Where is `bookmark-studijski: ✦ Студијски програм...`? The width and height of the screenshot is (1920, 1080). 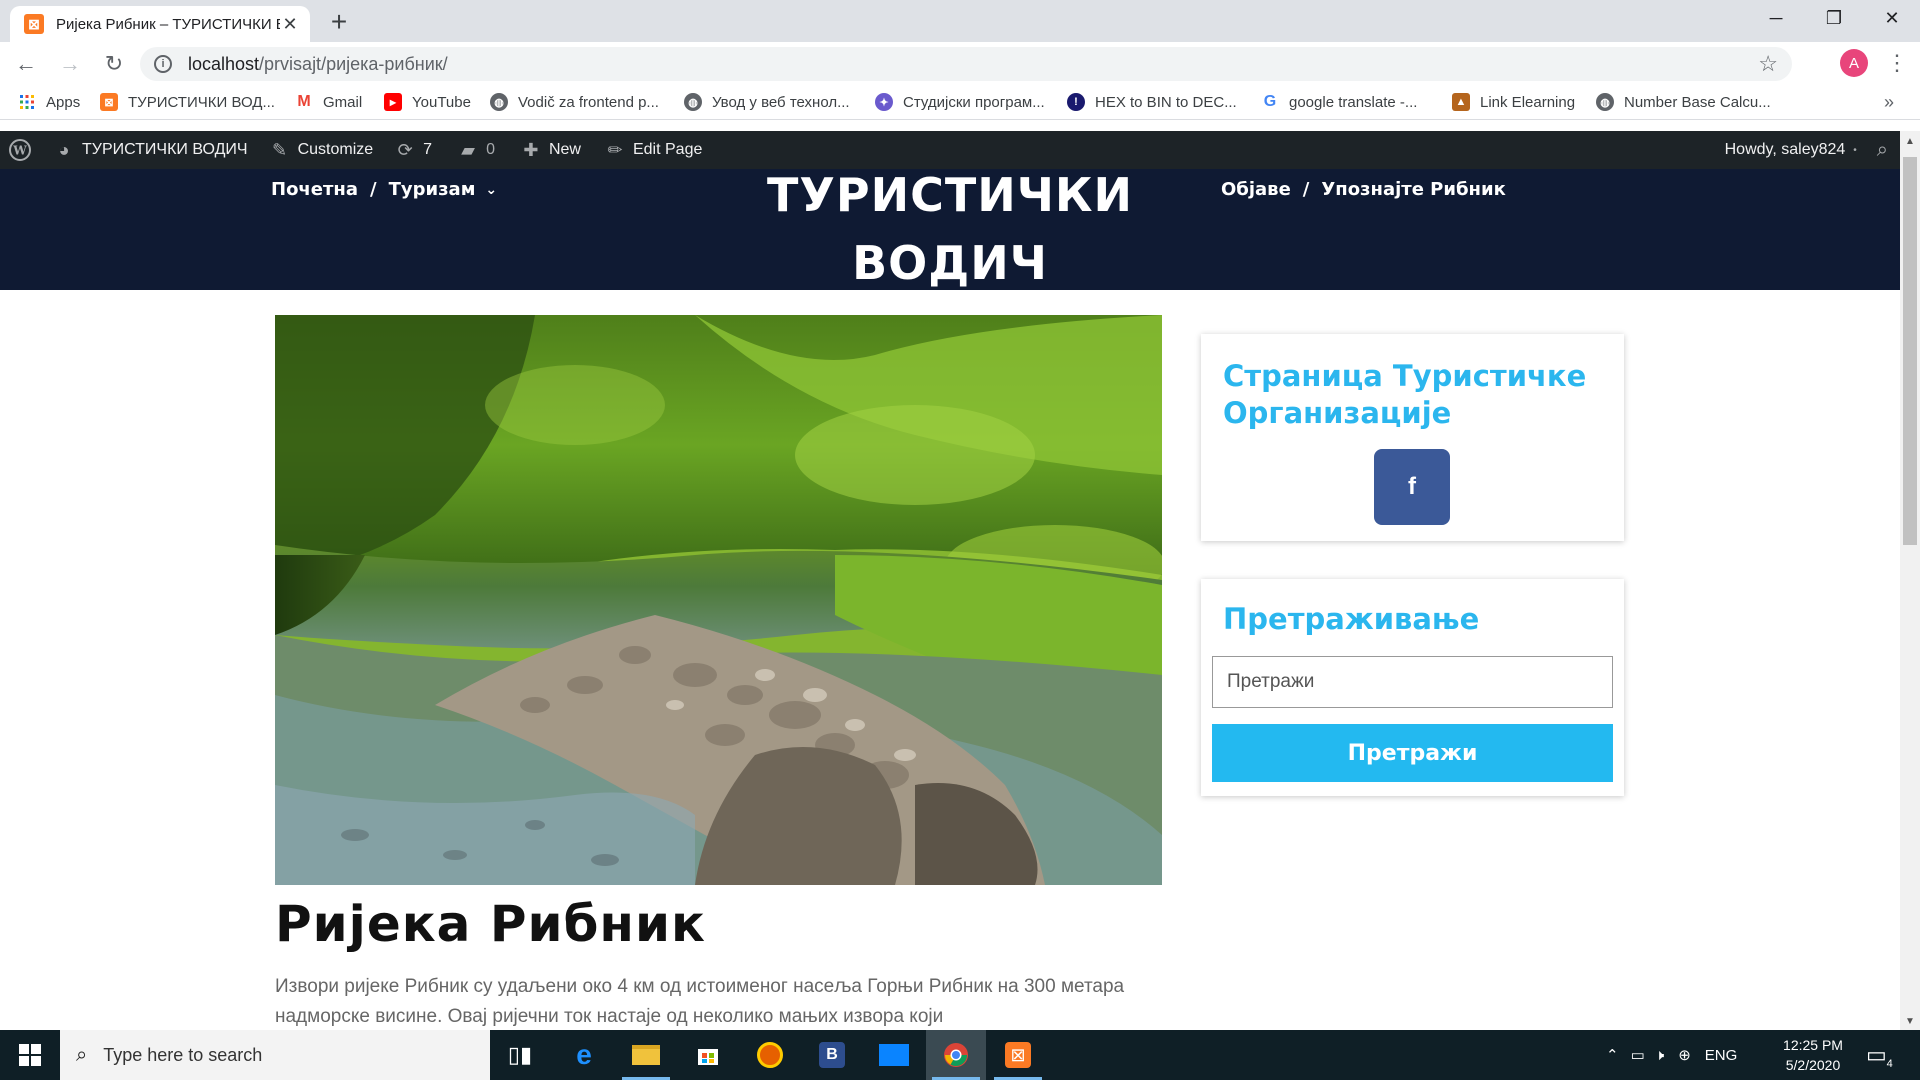
bookmark-studijski: ✦ Студијски програм... is located at coordinates (960, 102).